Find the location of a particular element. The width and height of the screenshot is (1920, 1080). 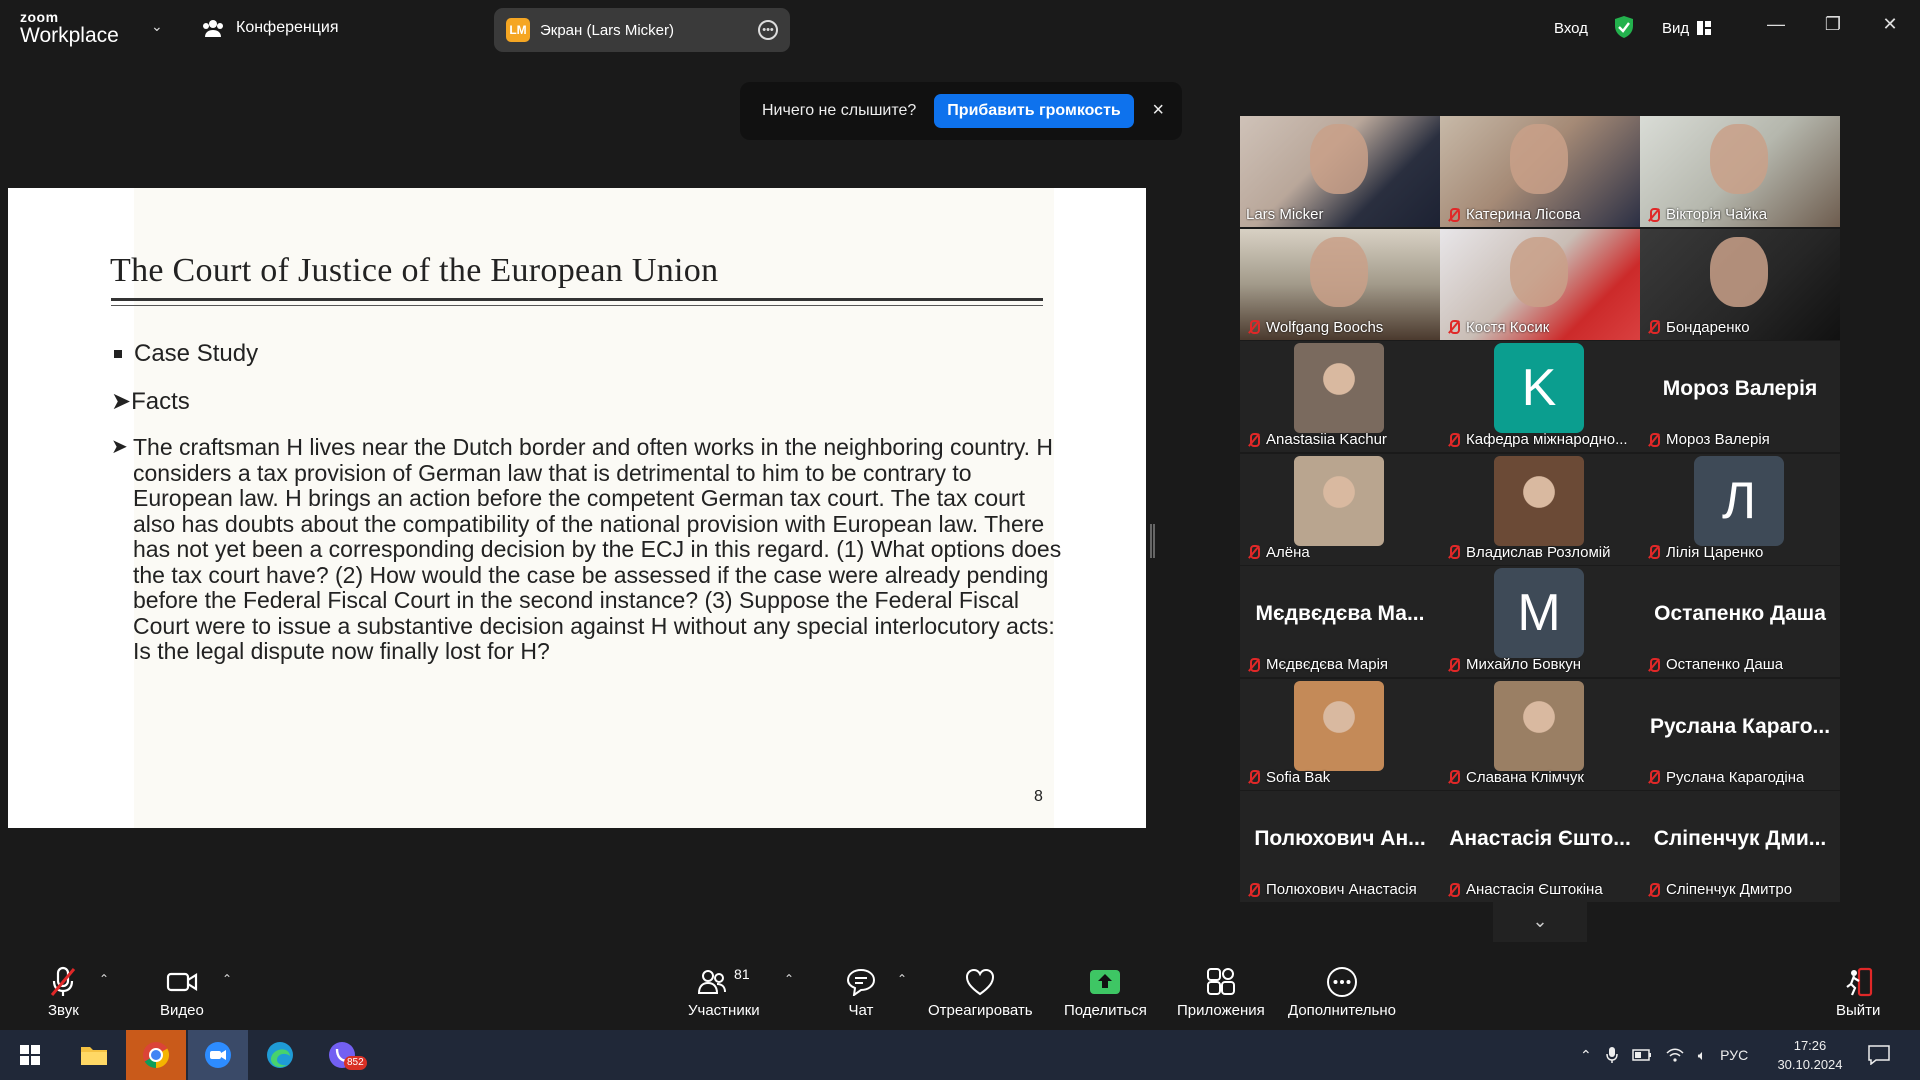

language-indicator: РУС is located at coordinates (1734, 1055).